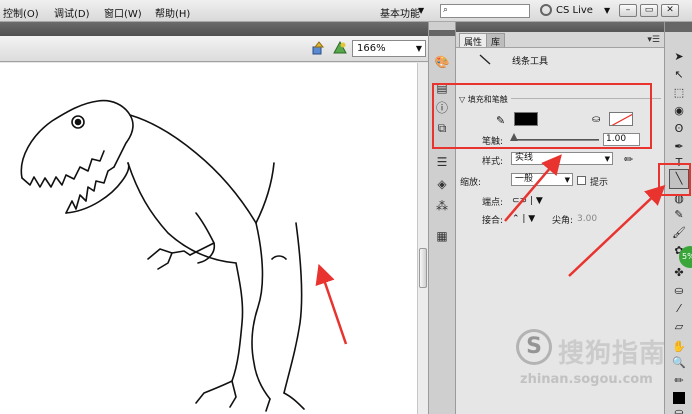 The width and height of the screenshot is (692, 414). What do you see at coordinates (586, 379) in the screenshot?
I see `watermark-url: zhinan.sogou.com` at bounding box center [586, 379].